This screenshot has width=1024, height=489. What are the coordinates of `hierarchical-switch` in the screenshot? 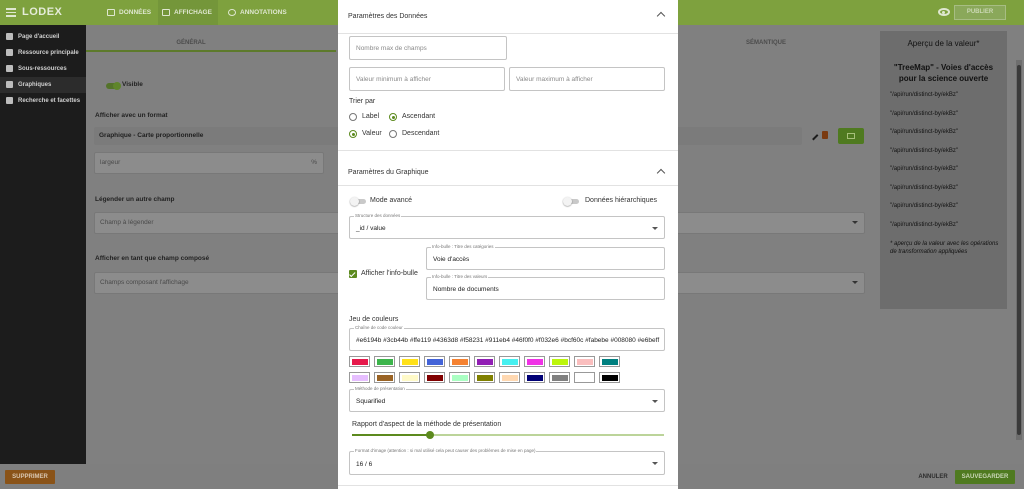 It's located at (571, 201).